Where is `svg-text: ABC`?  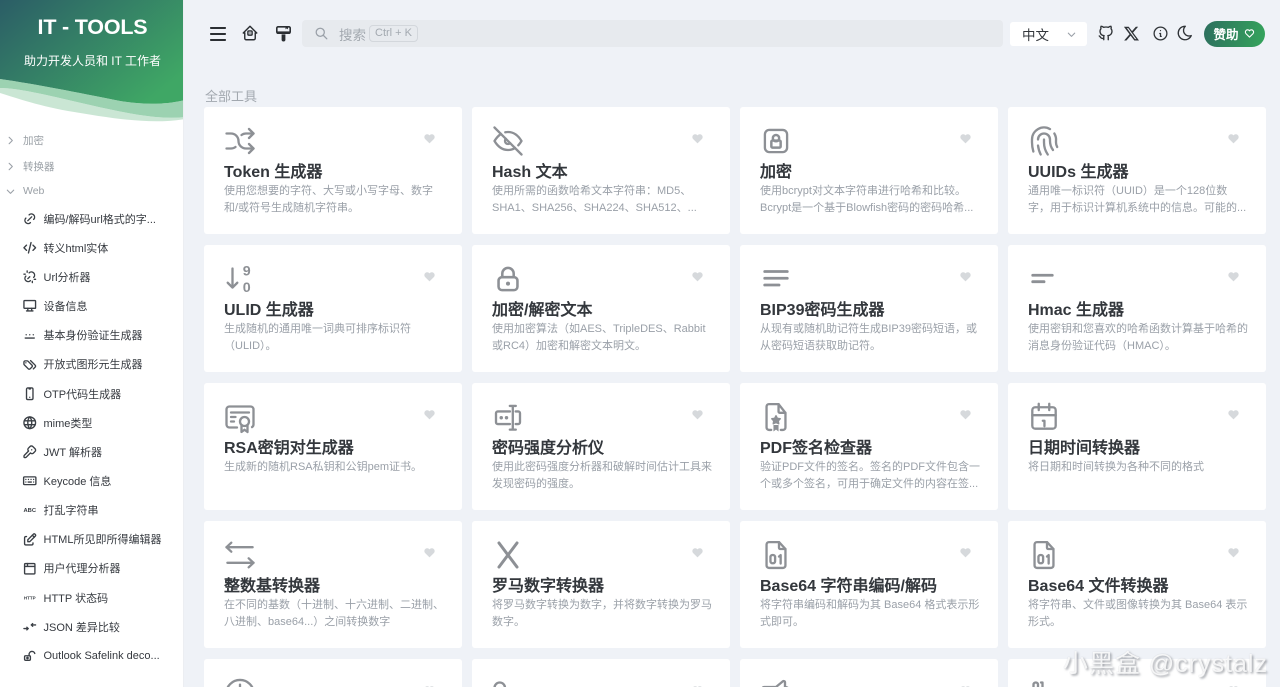
svg-text: ABC is located at coordinates (29, 511).